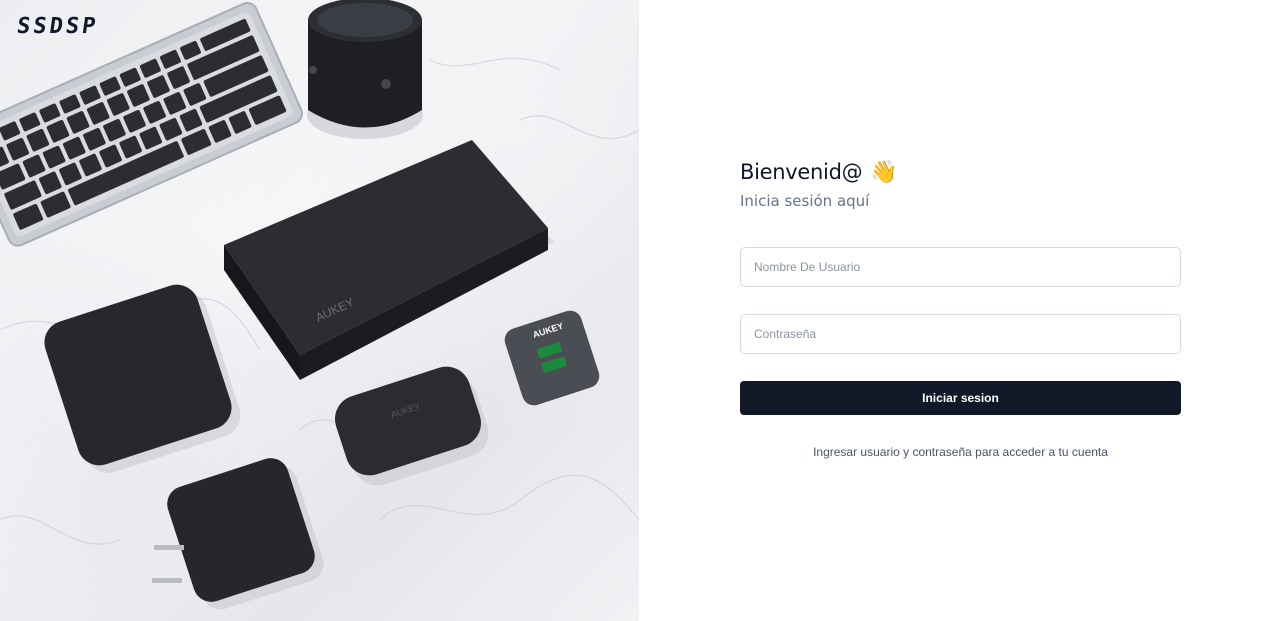 This screenshot has width=1280, height=621. Describe the element at coordinates (960, 398) in the screenshot. I see `login-button: Iniciar sesion` at that location.